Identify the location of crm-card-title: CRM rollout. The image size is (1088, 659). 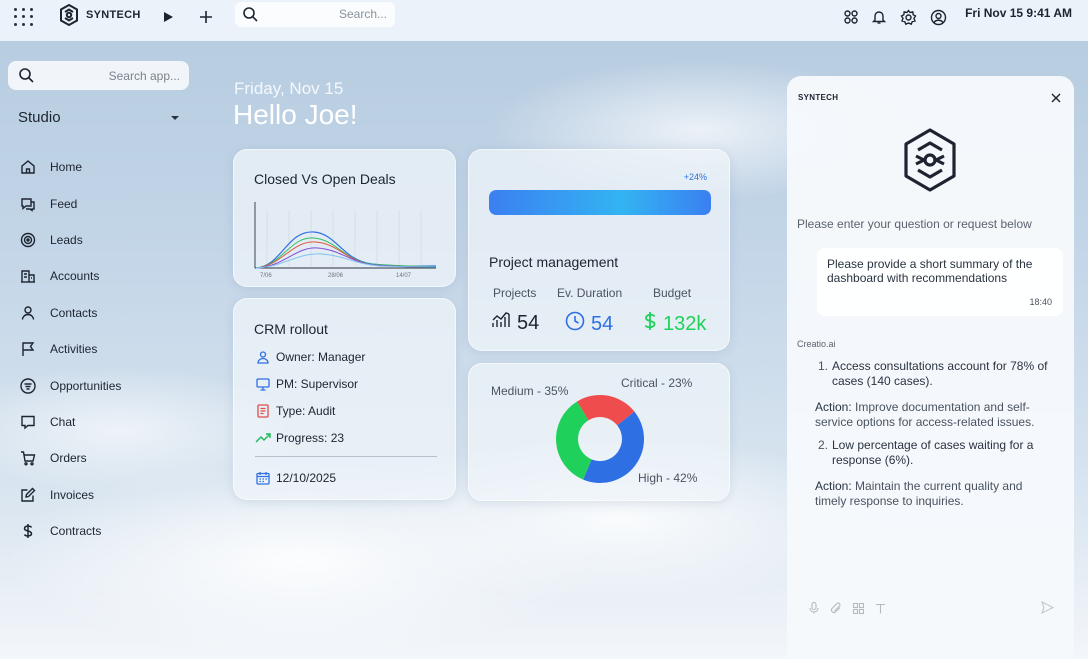
(291, 329).